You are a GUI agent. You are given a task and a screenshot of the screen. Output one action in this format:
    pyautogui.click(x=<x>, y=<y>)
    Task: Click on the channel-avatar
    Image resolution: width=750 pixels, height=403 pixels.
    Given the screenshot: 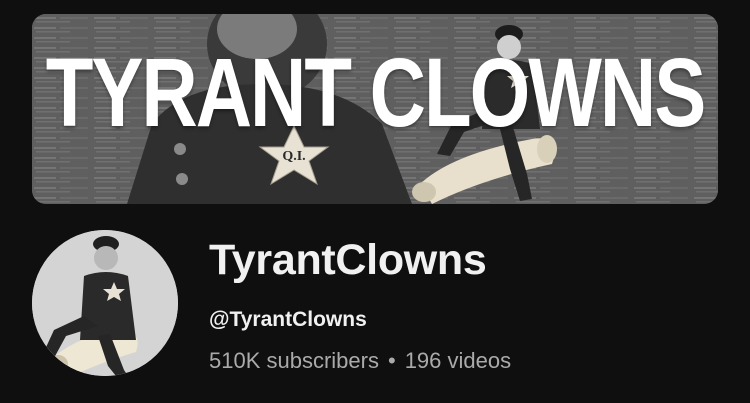 What is the action you would take?
    pyautogui.click(x=105, y=303)
    